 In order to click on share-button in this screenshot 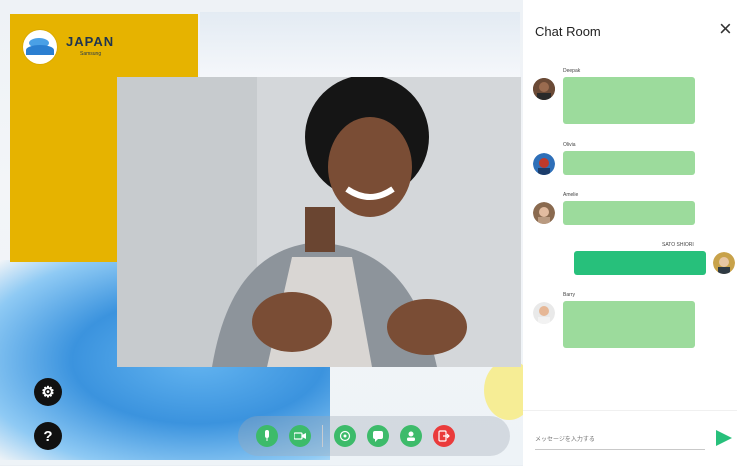, I will do `click(345, 436)`.